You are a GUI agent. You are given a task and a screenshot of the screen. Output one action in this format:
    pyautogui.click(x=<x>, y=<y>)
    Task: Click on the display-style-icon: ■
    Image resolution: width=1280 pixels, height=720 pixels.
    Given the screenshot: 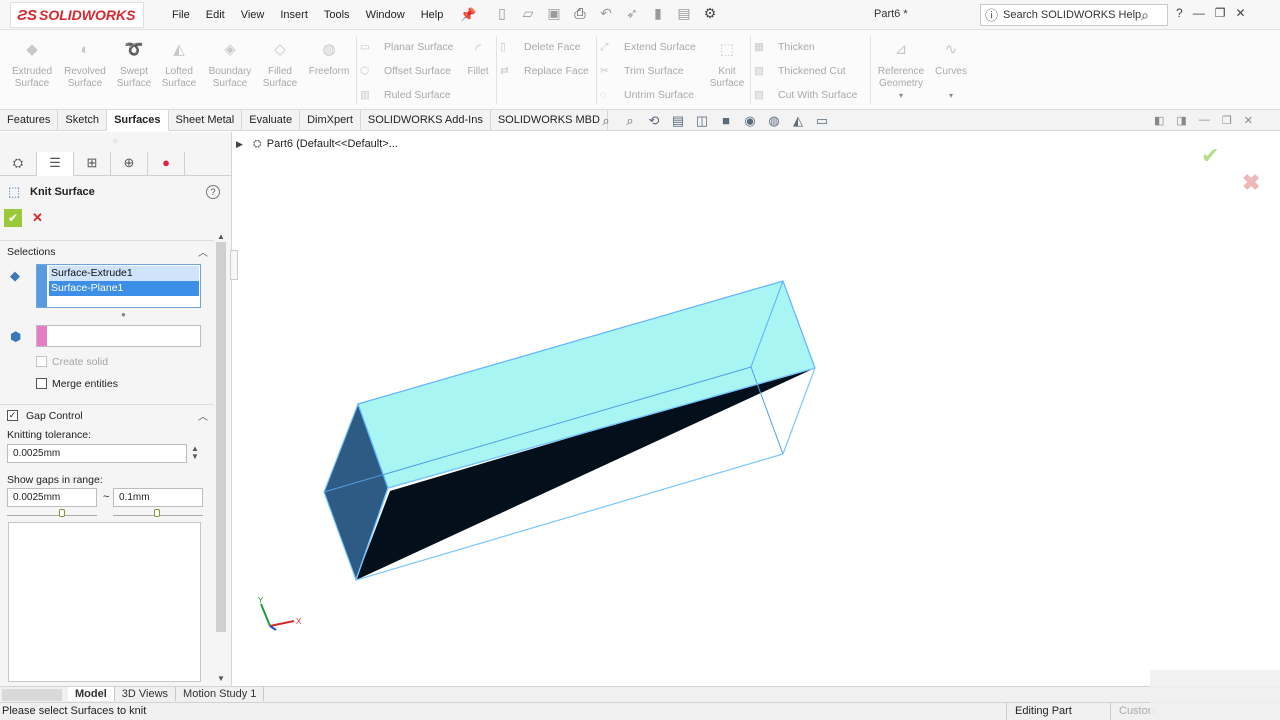 What is the action you would take?
    pyautogui.click(x=726, y=121)
    